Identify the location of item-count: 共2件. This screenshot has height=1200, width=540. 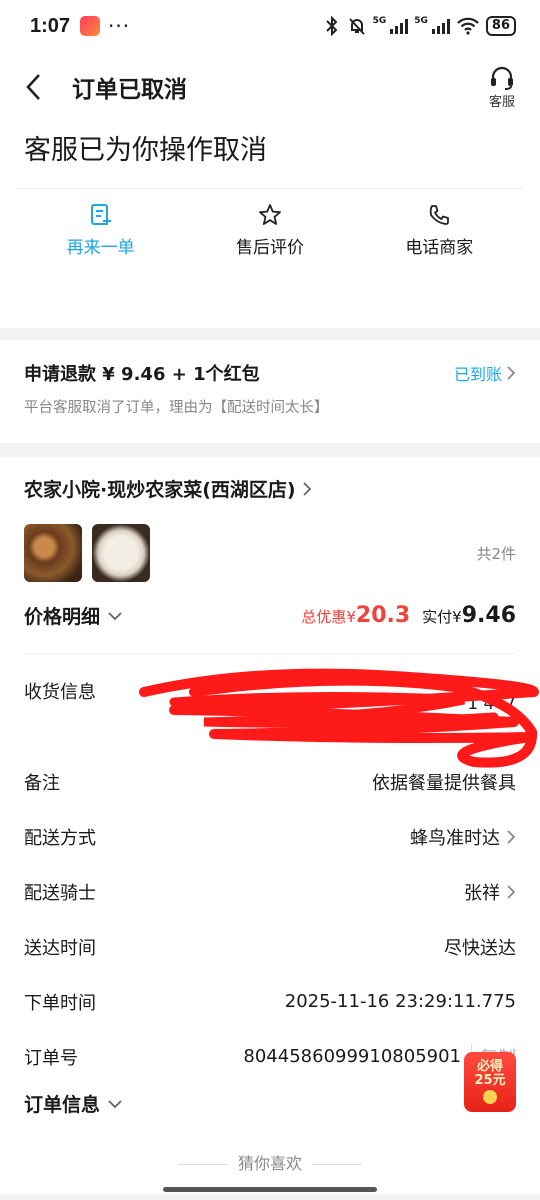
(496, 553).